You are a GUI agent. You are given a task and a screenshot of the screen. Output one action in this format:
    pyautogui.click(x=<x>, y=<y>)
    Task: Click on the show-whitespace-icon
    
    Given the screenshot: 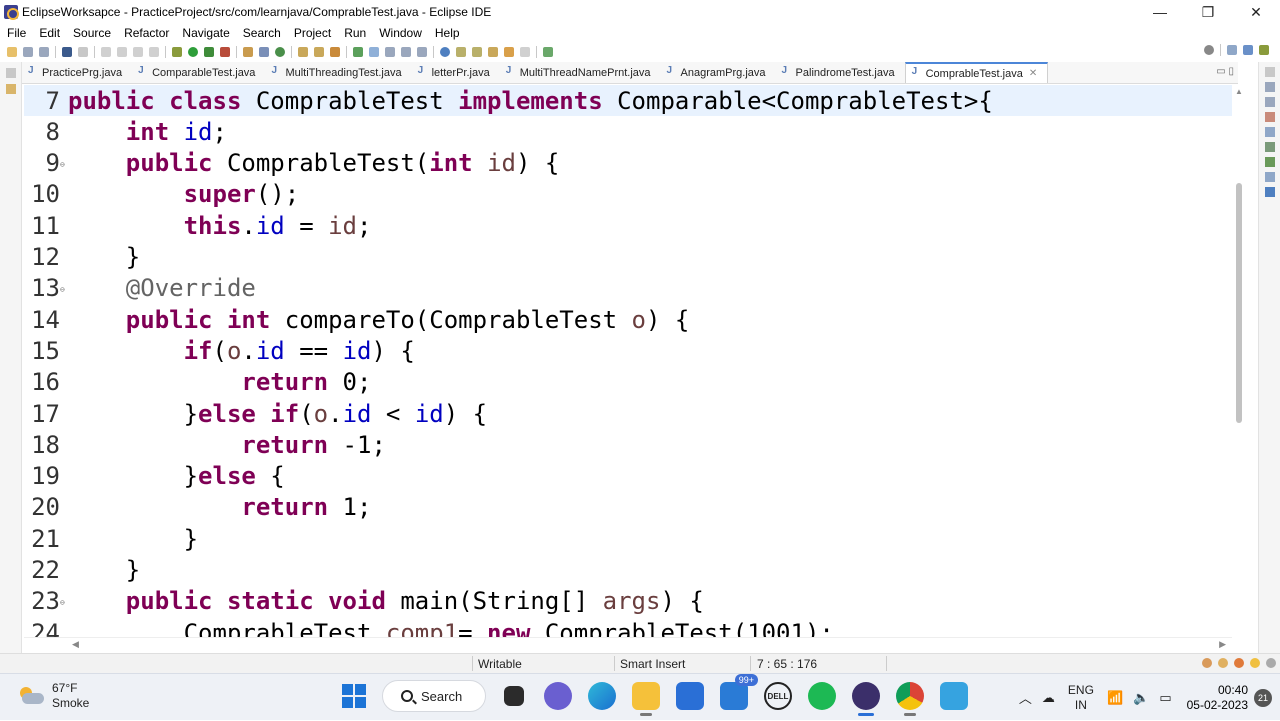 What is the action you would take?
    pyautogui.click(x=406, y=52)
    